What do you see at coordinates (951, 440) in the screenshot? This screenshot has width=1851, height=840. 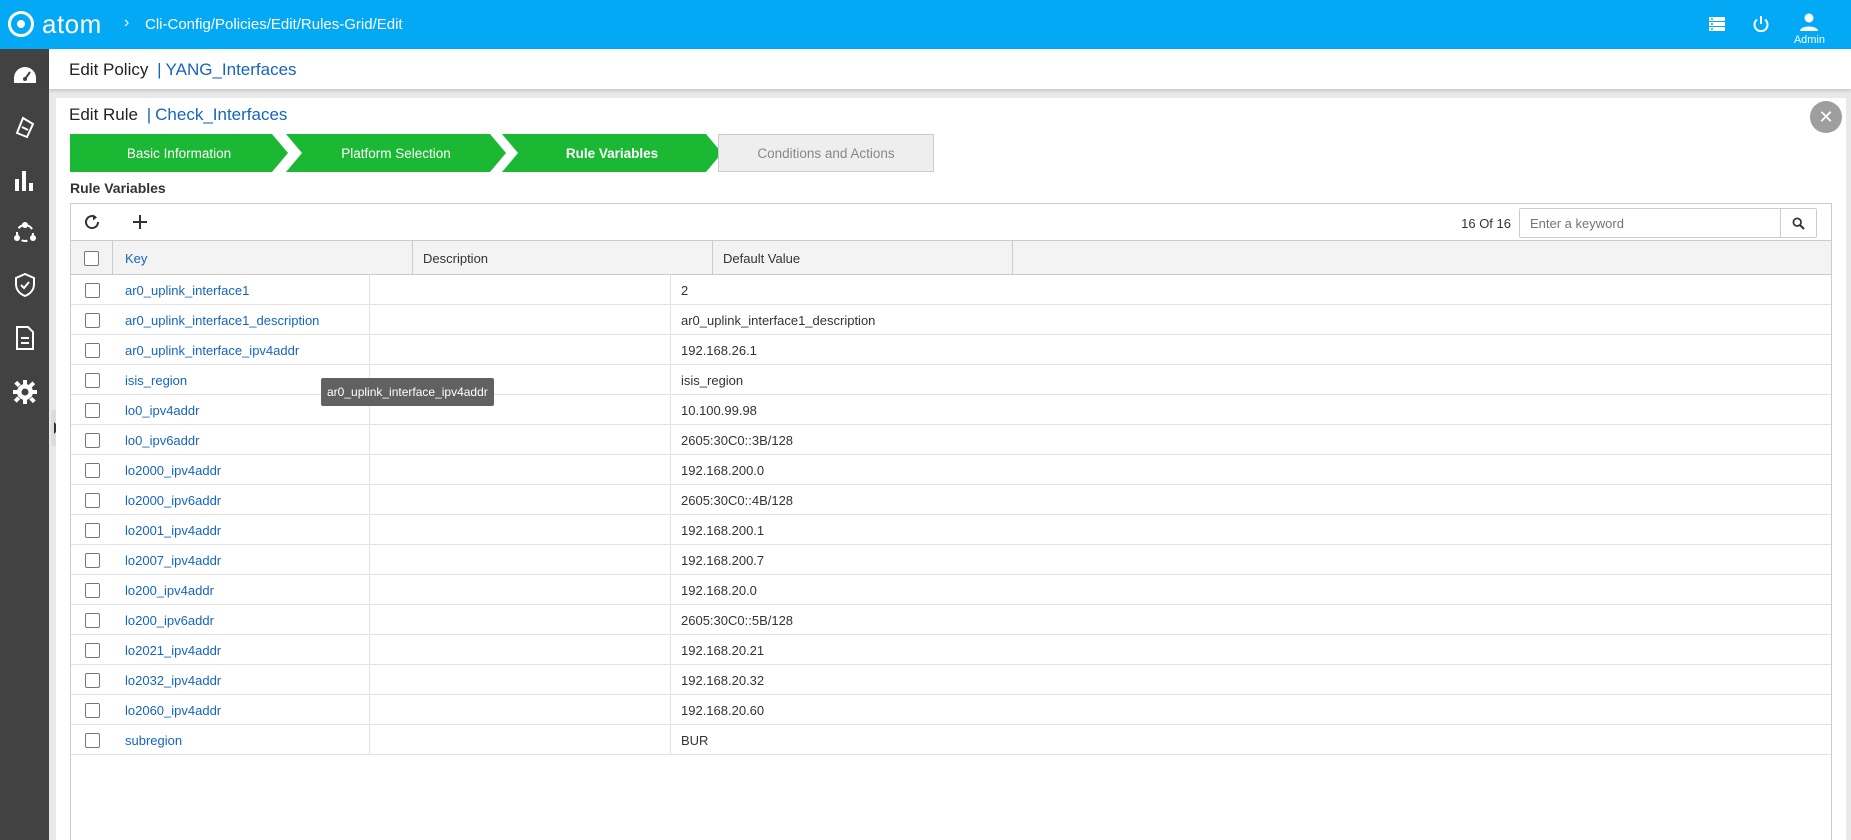 I see `table-row: lo0_ipv6addr 2605:30C0::3B/128` at bounding box center [951, 440].